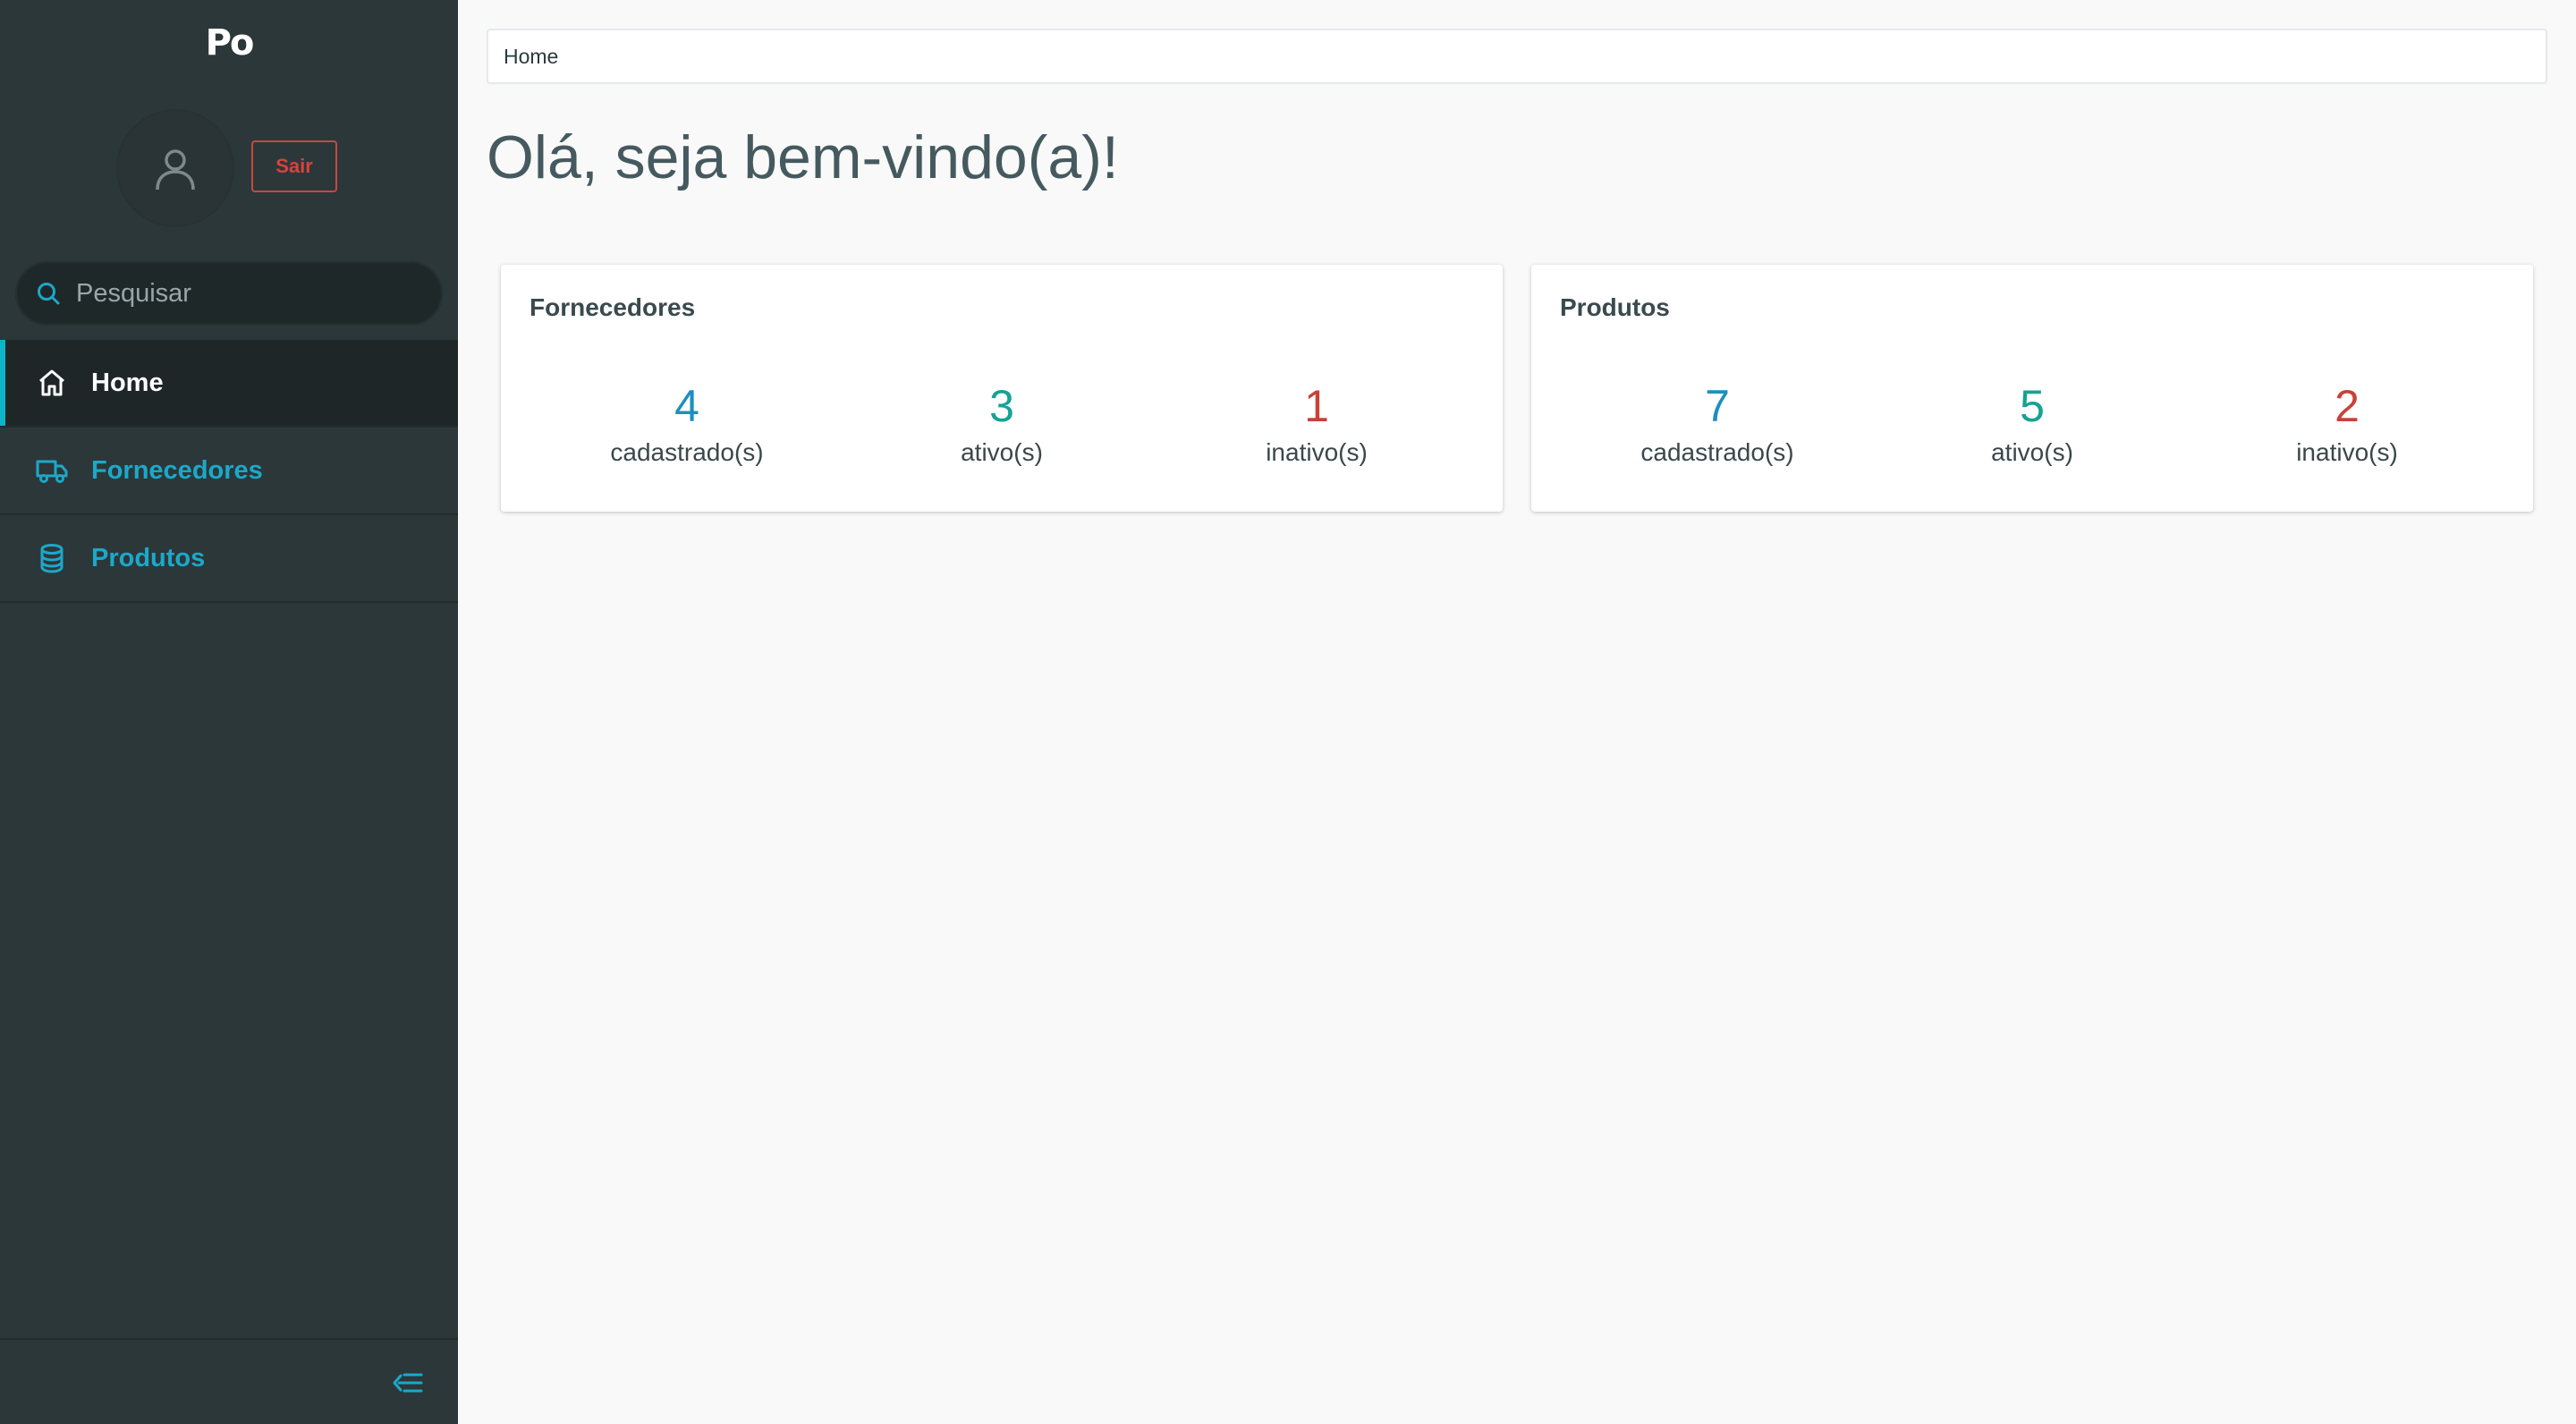 The width and height of the screenshot is (2576, 1424). What do you see at coordinates (48, 293) in the screenshot?
I see `search-icon` at bounding box center [48, 293].